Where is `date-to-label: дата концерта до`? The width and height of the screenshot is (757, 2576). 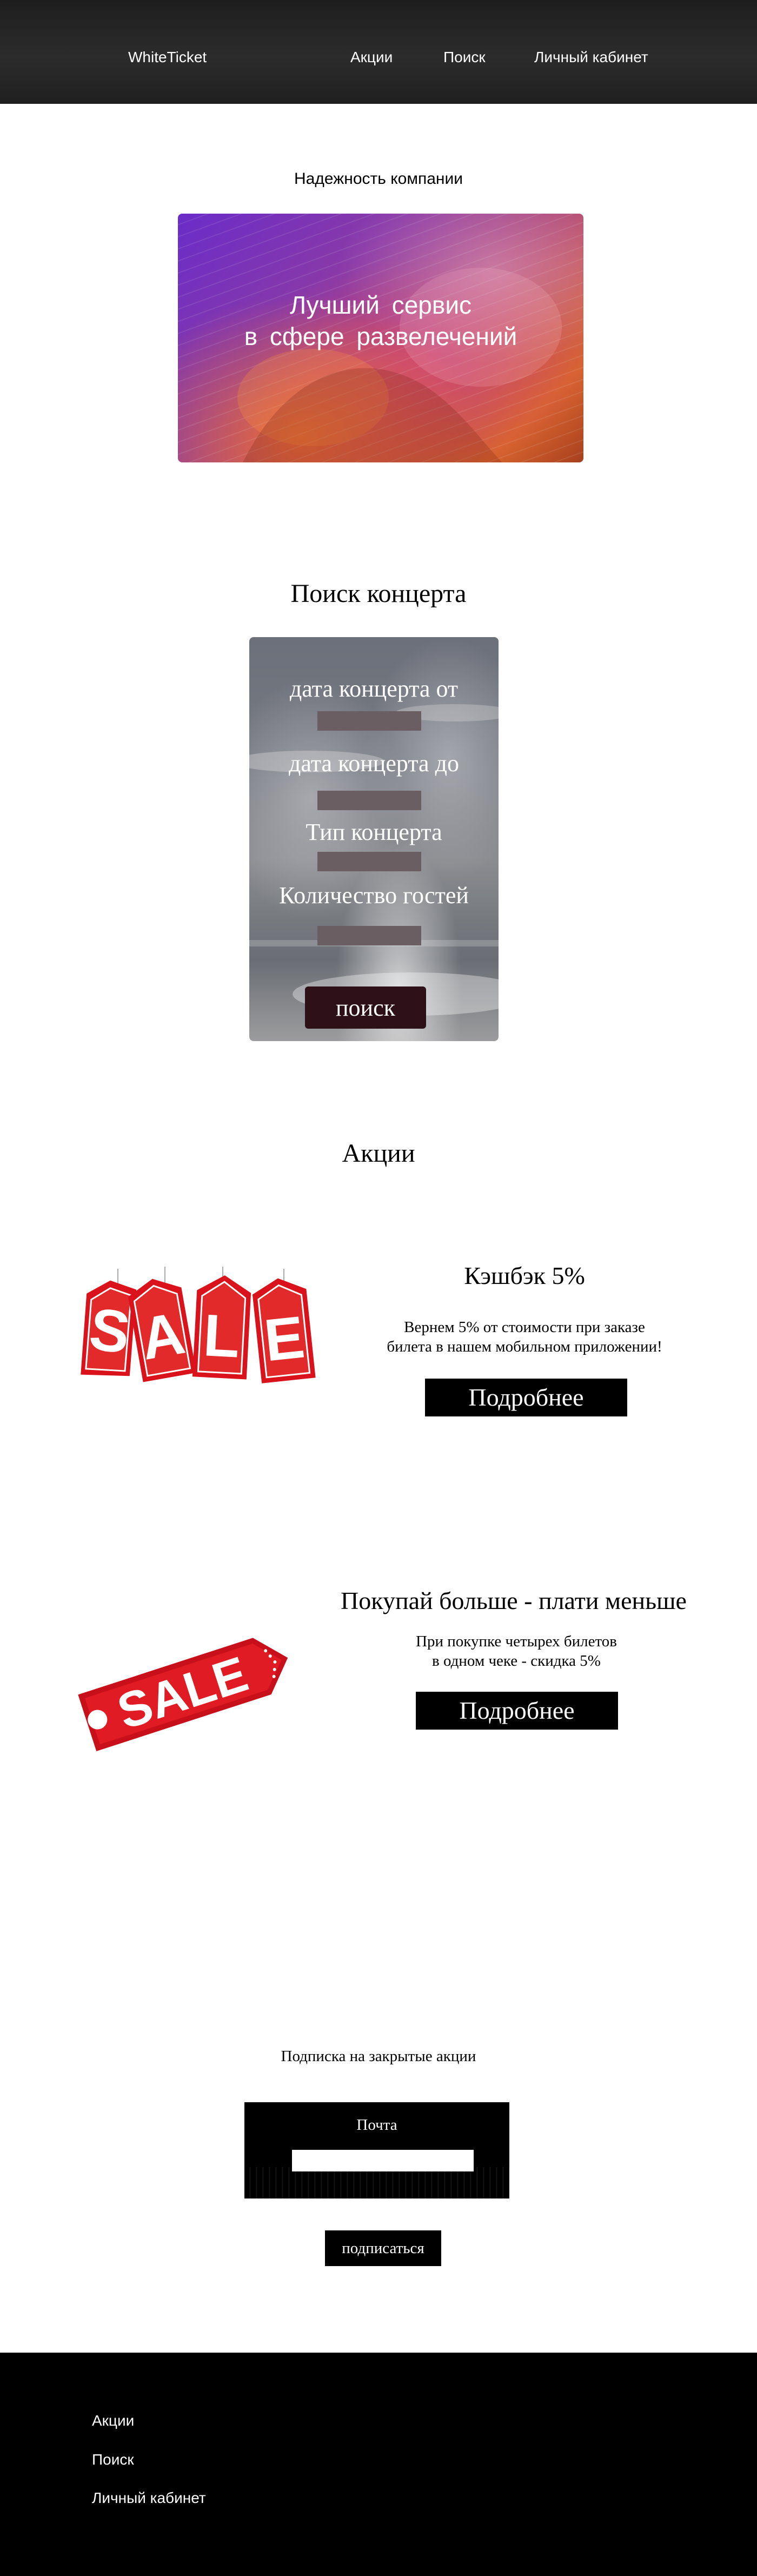 date-to-label: дата концерта до is located at coordinates (374, 764).